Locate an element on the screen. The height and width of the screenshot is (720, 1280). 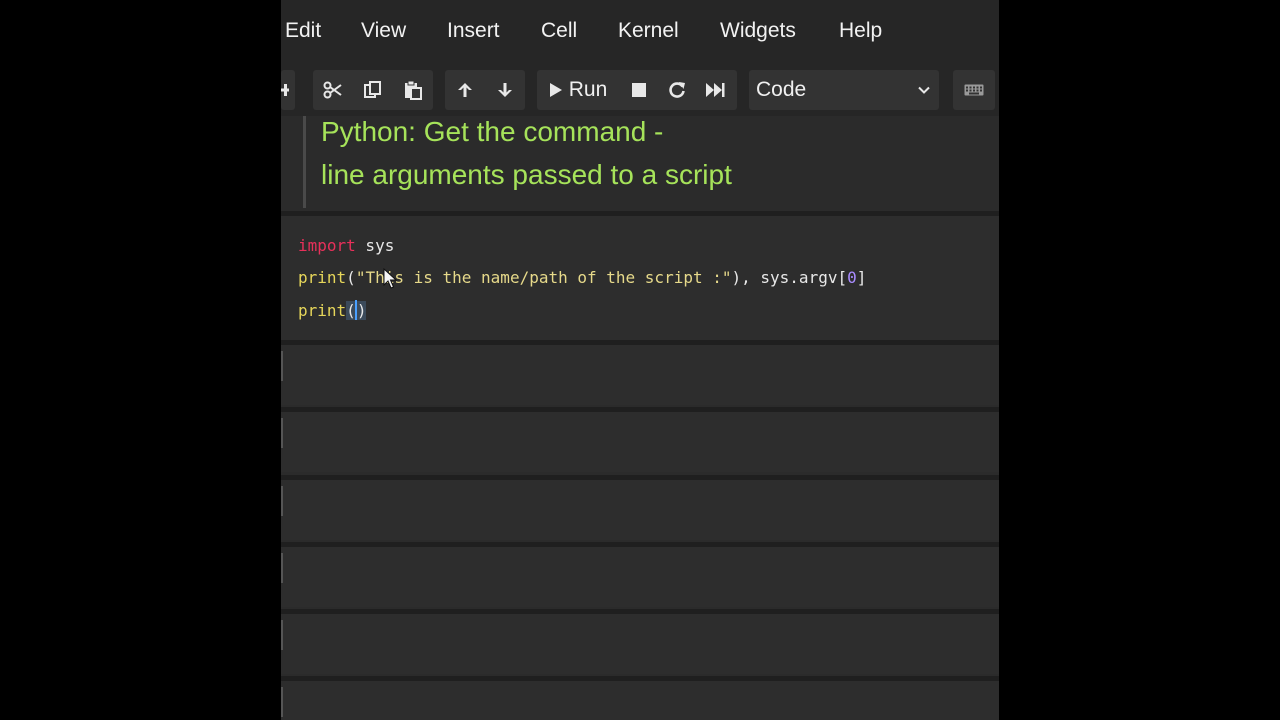
code-text: sys is located at coordinates (375, 245).